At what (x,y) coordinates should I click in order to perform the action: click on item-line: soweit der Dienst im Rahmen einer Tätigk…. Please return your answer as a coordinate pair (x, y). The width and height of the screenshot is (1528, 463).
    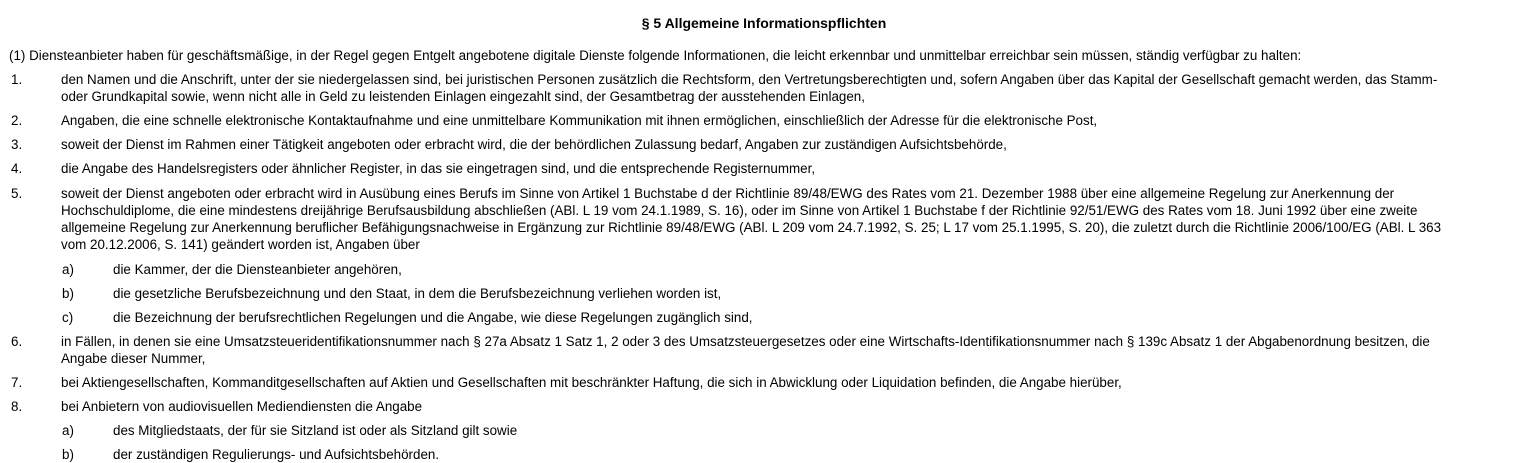
    Looking at the image, I should click on (534, 144).